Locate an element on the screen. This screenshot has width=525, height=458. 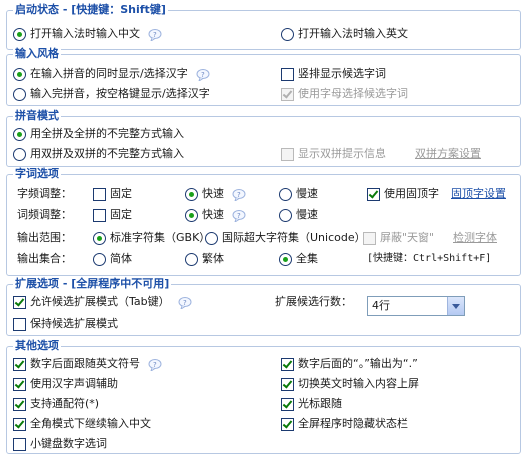
startup-chinese-label: 打开输入法时输入中文 is located at coordinates (85, 33).